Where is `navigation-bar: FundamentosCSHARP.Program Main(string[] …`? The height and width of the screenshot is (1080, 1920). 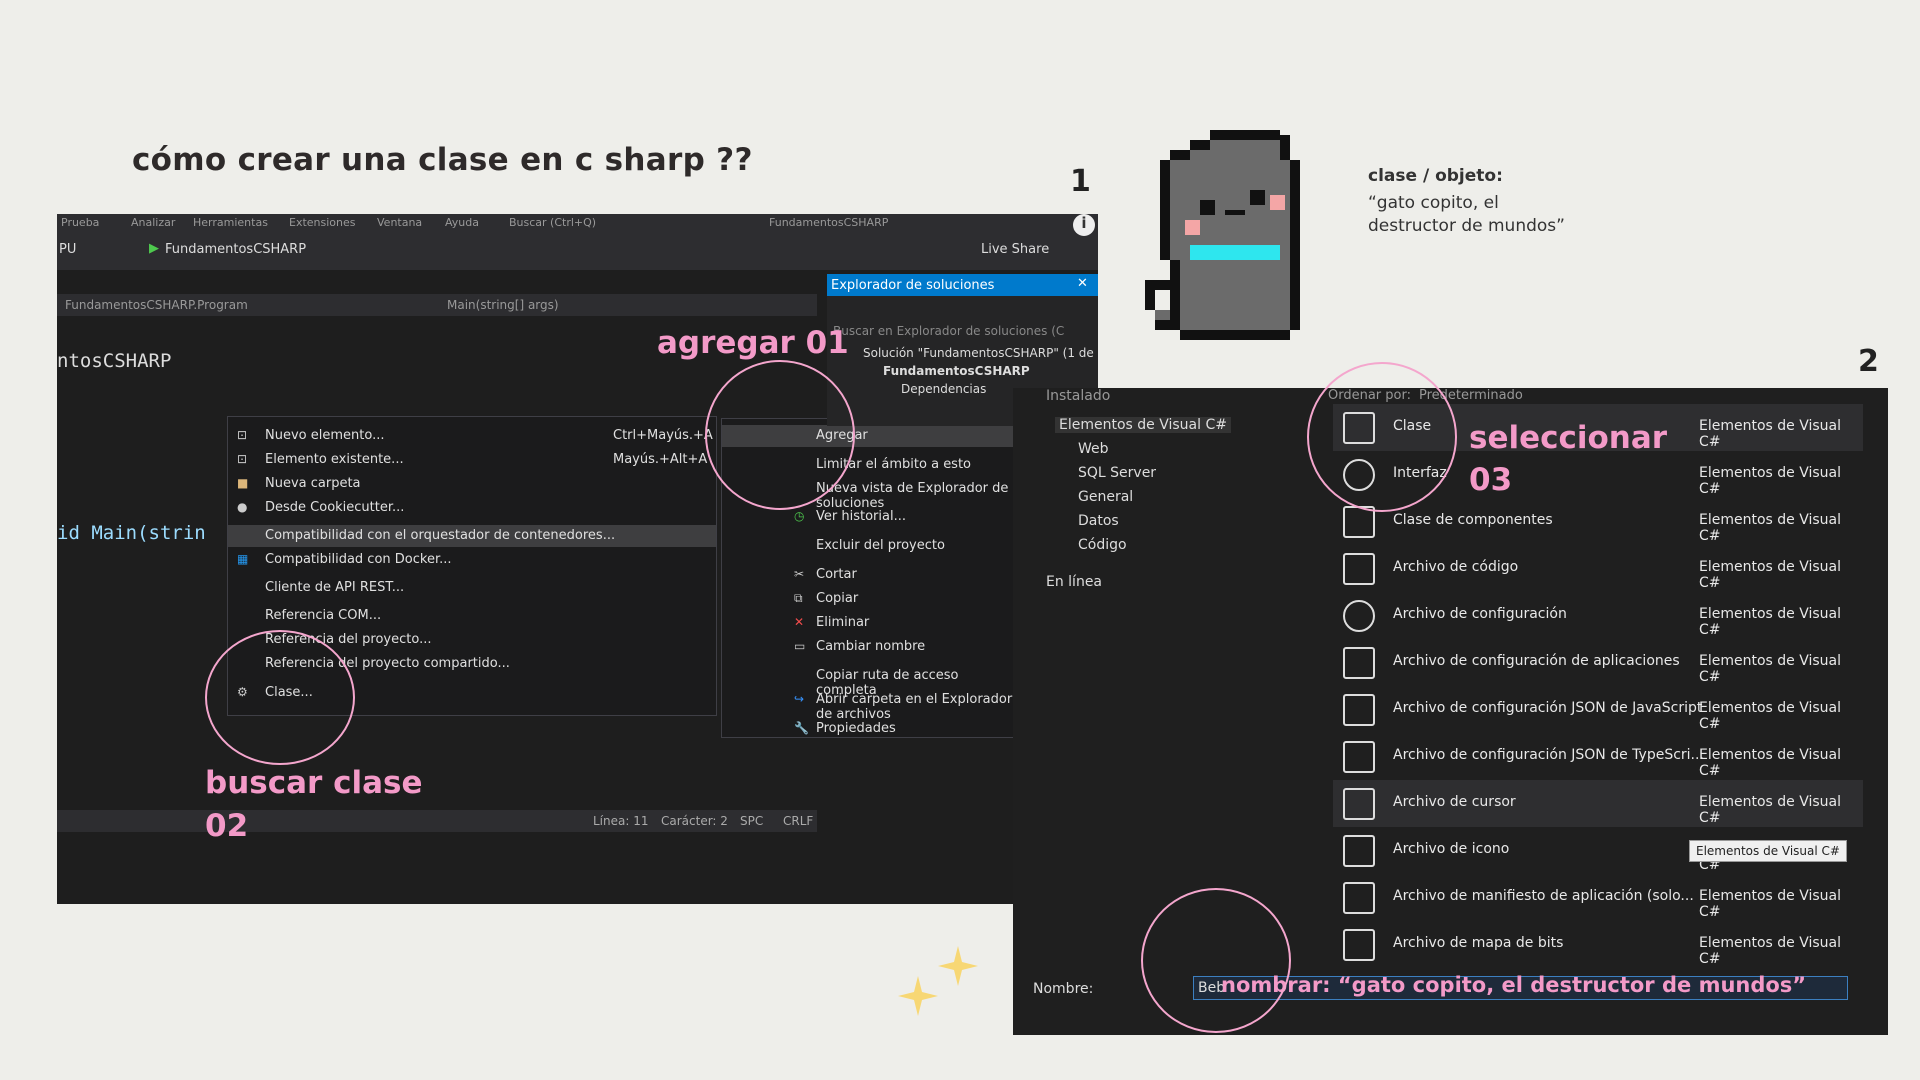 navigation-bar: FundamentosCSHARP.Program Main(string[] … is located at coordinates (437, 305).